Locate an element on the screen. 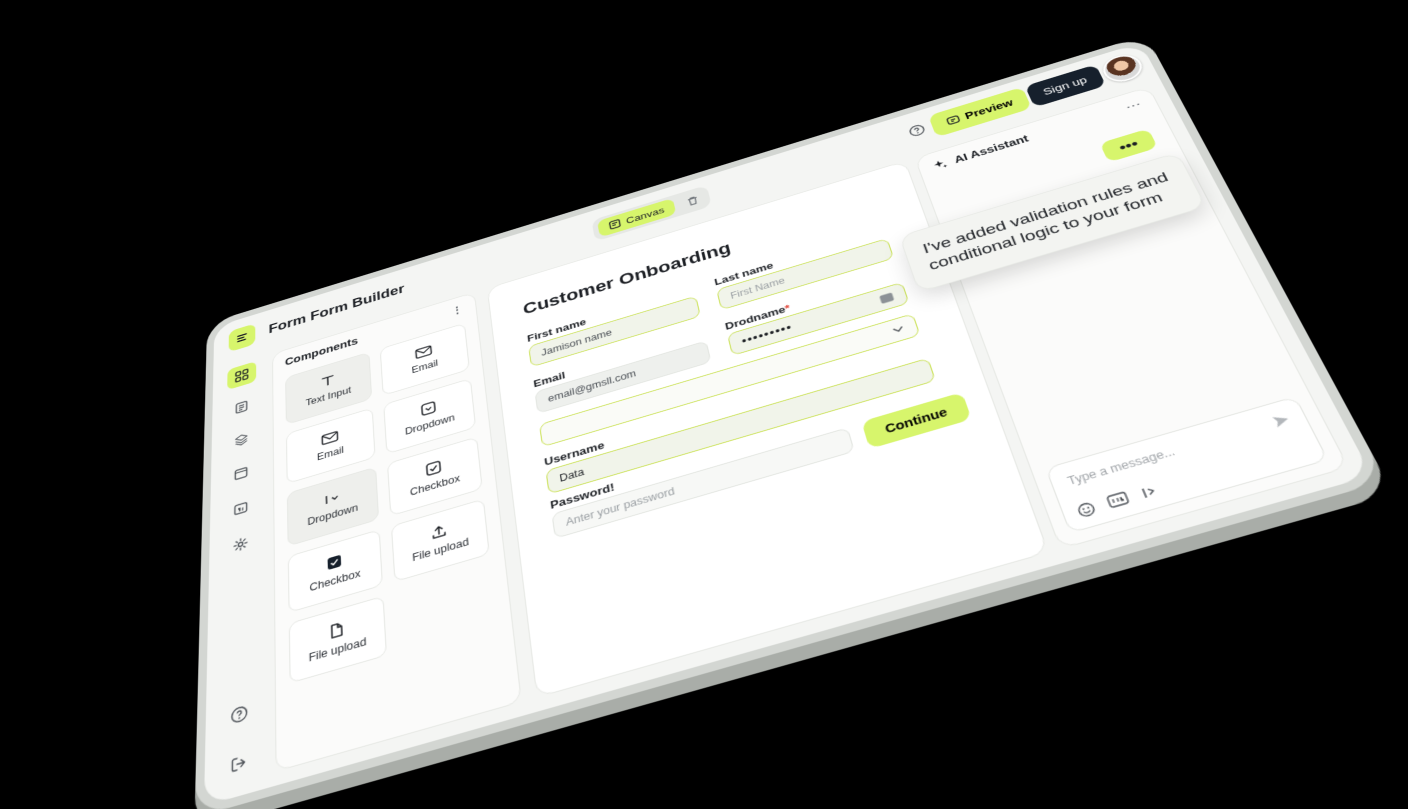 The width and height of the screenshot is (1408, 809). component-label: Text Input is located at coordinates (328, 396).